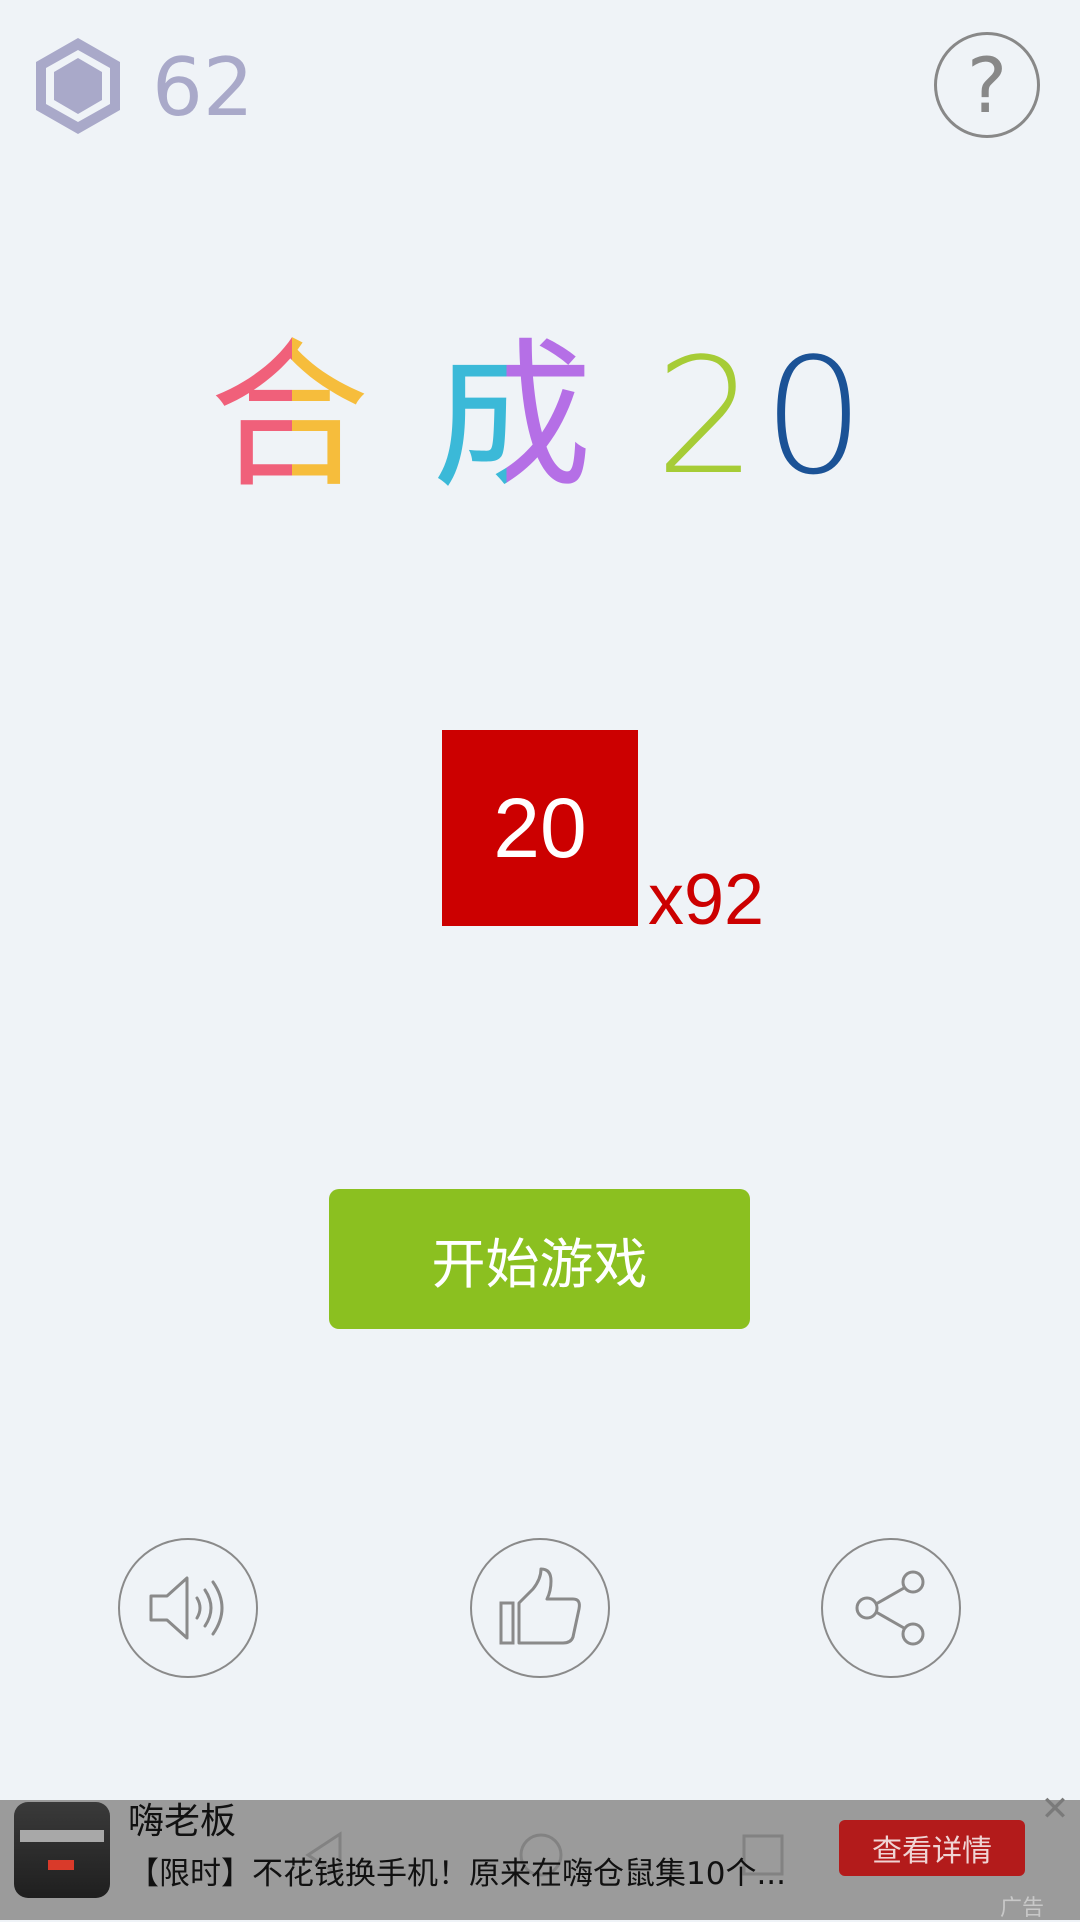  Describe the element at coordinates (1055, 1809) in the screenshot. I see `ad-close-icon: ✕` at that location.